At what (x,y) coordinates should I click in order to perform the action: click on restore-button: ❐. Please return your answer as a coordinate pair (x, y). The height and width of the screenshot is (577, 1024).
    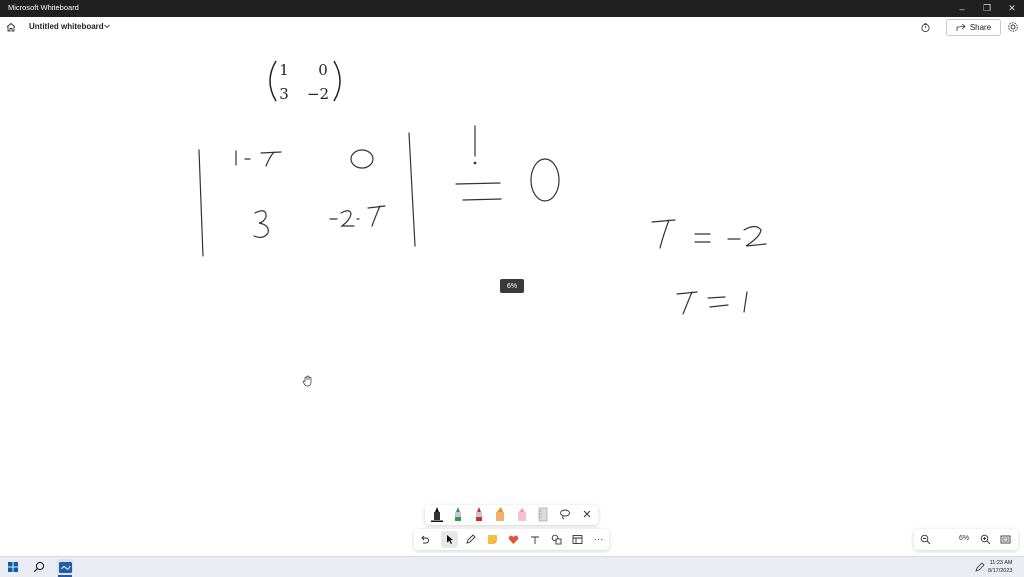
    Looking at the image, I should click on (987, 8).